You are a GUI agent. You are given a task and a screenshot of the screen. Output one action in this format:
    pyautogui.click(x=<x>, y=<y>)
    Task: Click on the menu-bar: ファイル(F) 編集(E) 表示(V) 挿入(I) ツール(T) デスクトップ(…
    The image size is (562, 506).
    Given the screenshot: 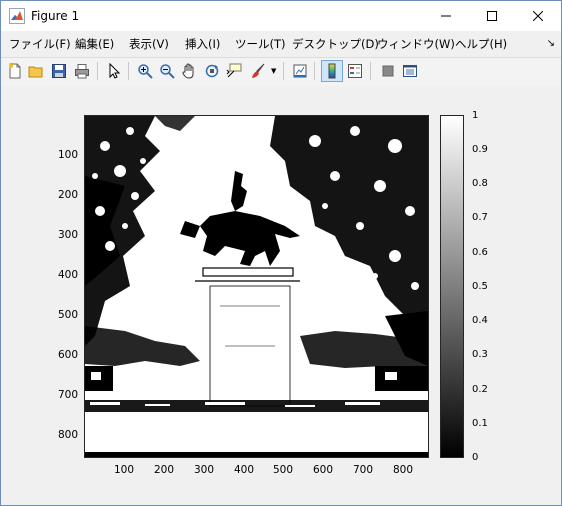 What is the action you would take?
    pyautogui.click(x=281, y=44)
    